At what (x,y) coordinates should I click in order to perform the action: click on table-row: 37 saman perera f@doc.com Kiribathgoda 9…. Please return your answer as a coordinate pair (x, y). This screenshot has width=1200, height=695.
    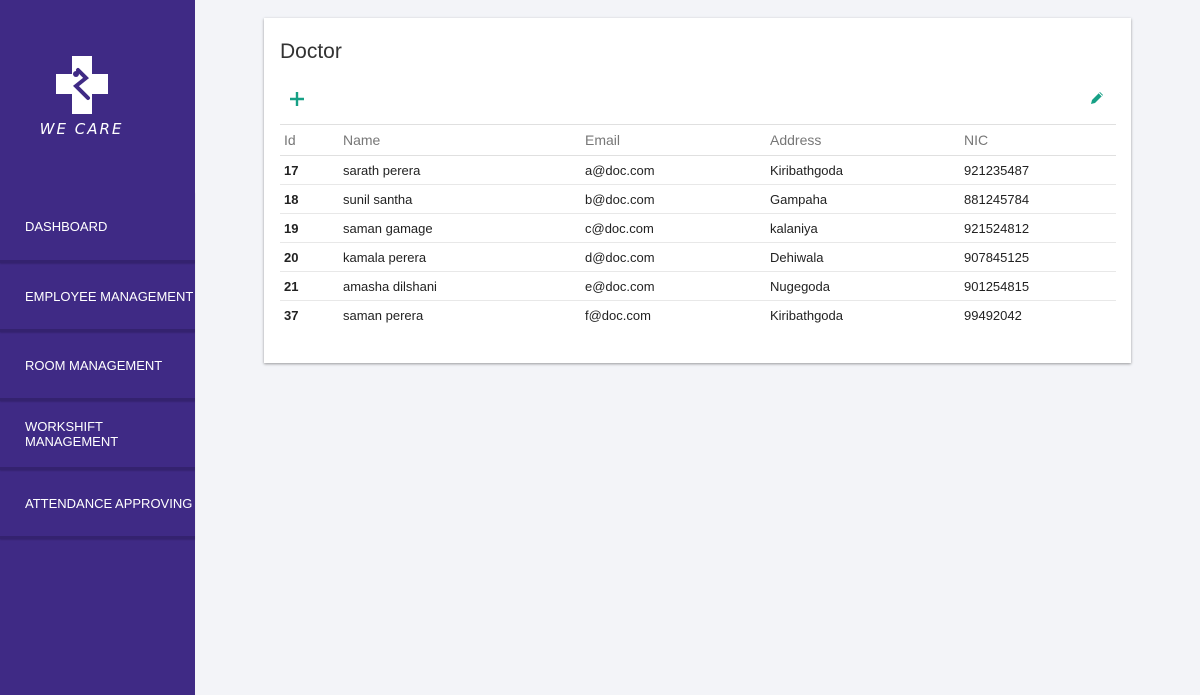
    Looking at the image, I should click on (698, 315).